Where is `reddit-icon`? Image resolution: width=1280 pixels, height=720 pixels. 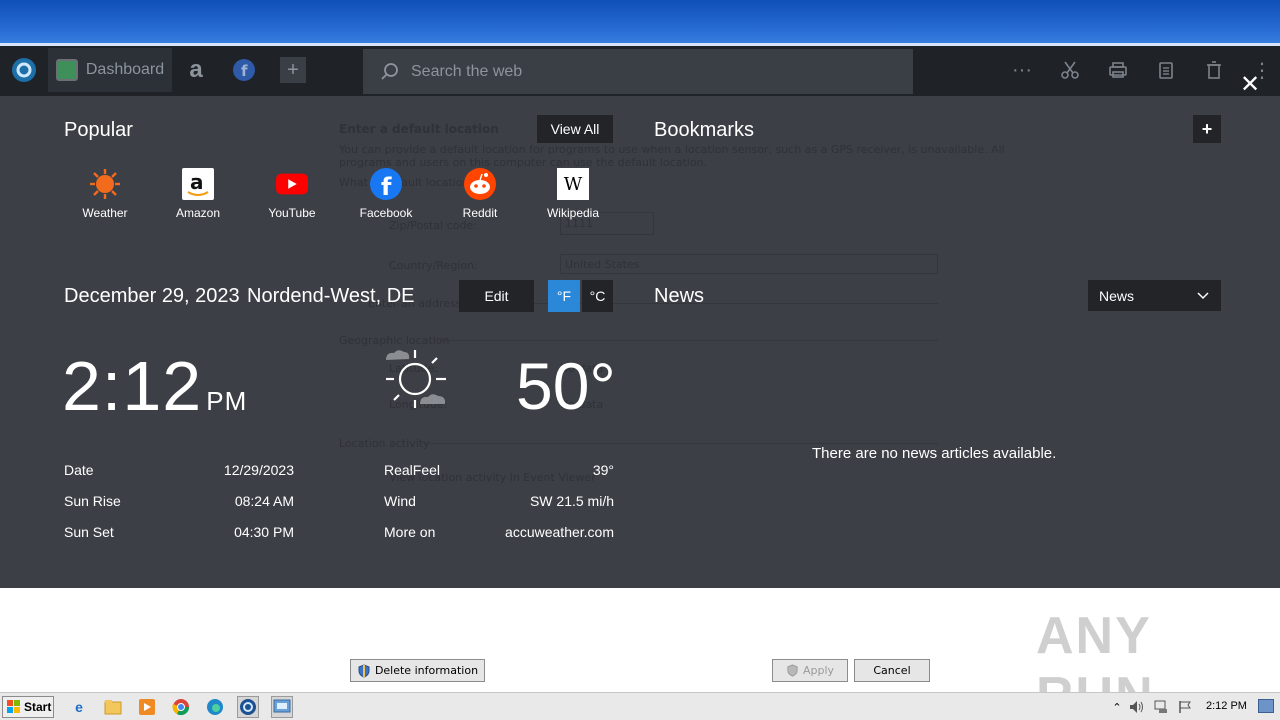 reddit-icon is located at coordinates (480, 184).